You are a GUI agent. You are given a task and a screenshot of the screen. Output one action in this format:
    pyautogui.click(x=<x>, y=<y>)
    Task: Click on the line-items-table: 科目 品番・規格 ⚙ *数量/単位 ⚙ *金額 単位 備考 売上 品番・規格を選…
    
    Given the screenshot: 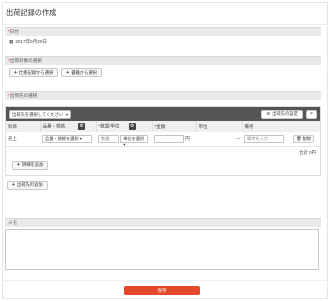 What is the action you would take?
    pyautogui.click(x=163, y=134)
    